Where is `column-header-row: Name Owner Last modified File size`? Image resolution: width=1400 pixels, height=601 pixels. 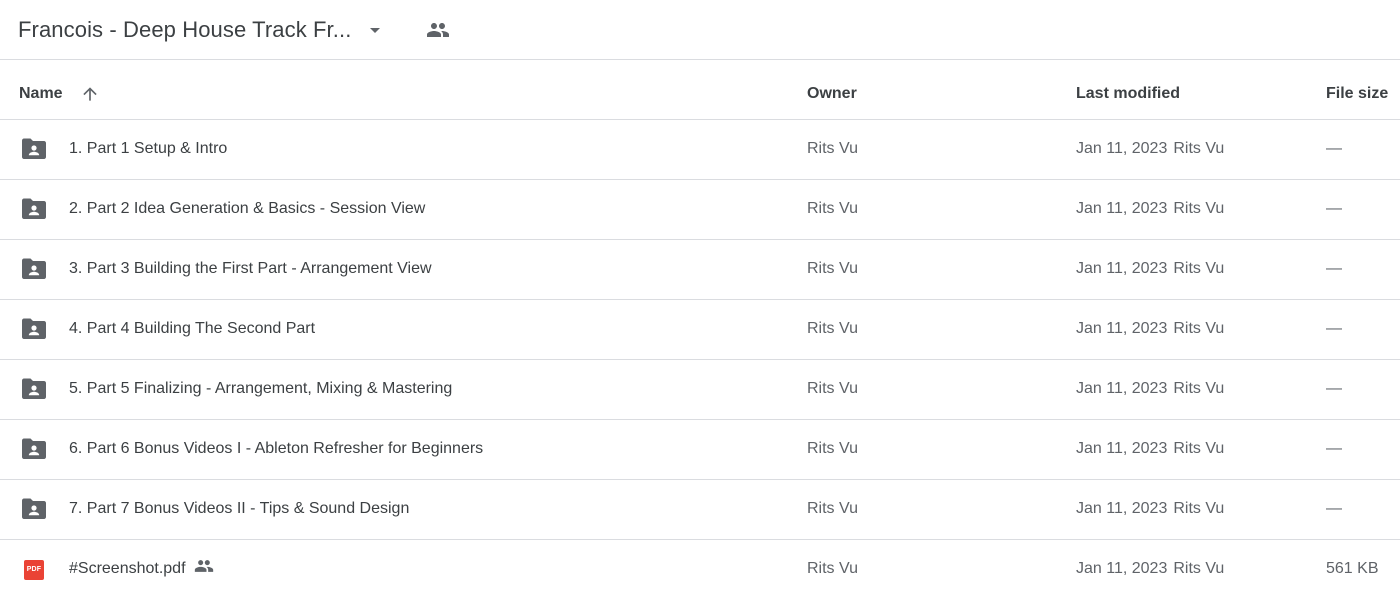 column-header-row: Name Owner Last modified File size is located at coordinates (700, 90).